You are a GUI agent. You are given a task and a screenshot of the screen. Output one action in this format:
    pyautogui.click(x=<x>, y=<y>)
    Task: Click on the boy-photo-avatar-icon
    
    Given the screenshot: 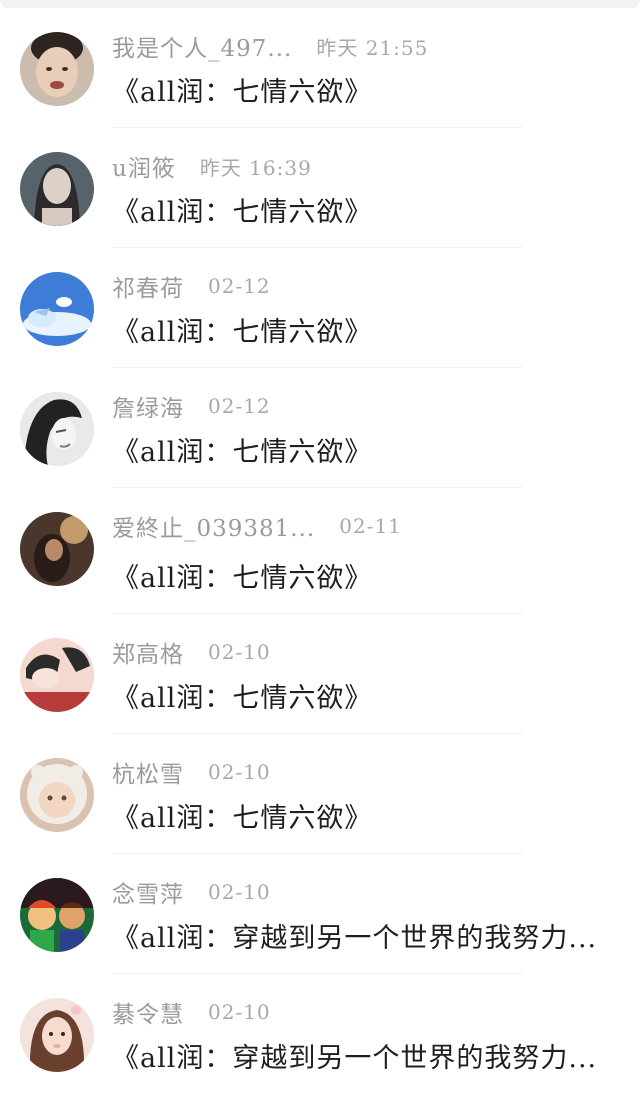 What is the action you would take?
    pyautogui.click(x=57, y=69)
    